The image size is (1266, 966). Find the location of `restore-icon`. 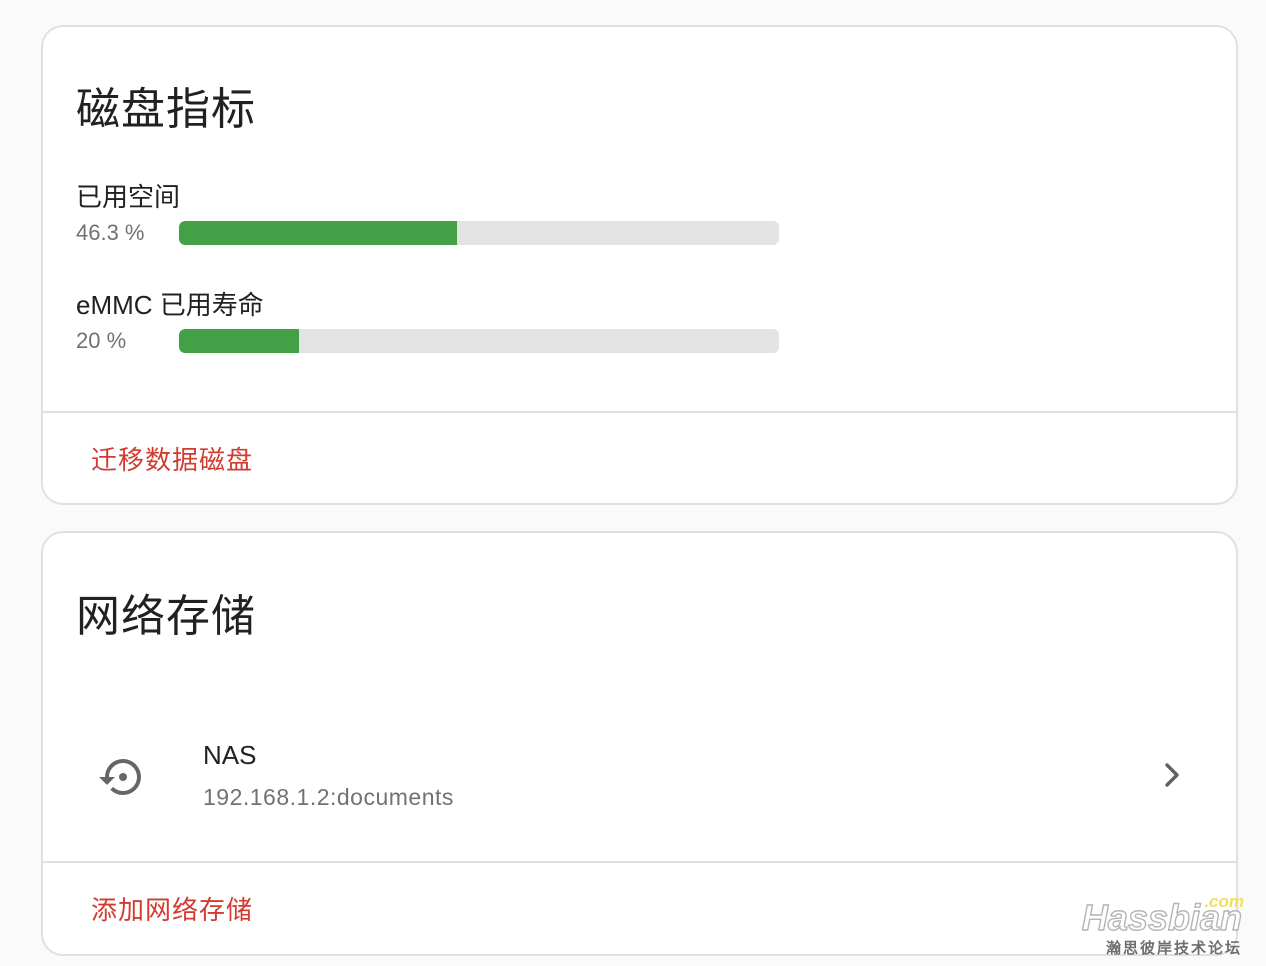

restore-icon is located at coordinates (121, 777).